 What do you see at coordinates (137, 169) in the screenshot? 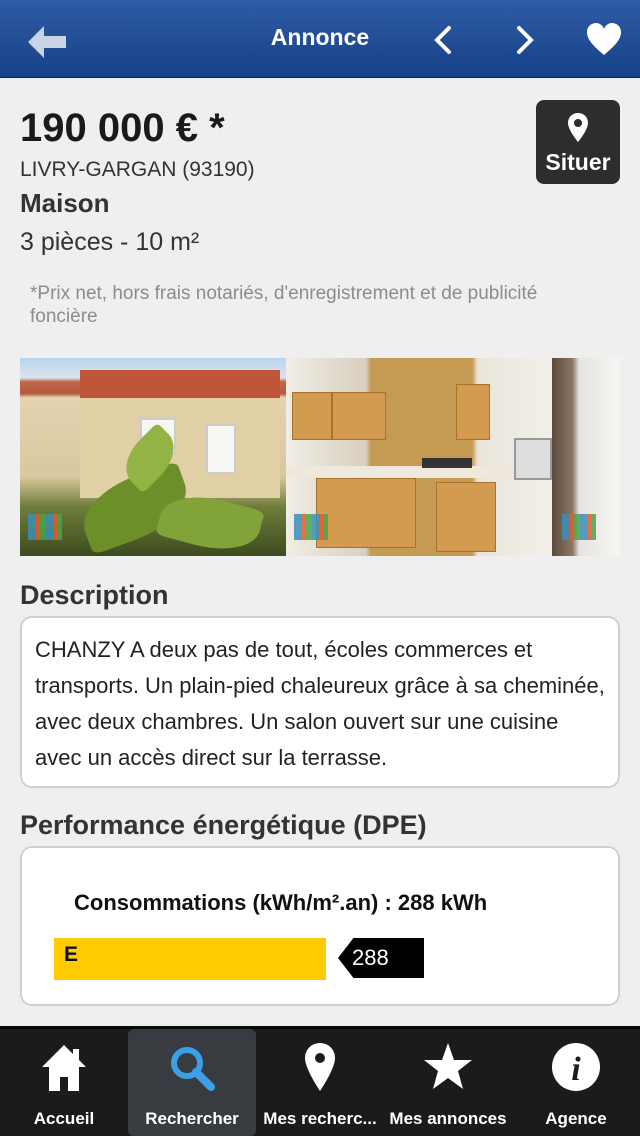
I see `listing-city: LIVRY-GARGAN (93190)` at bounding box center [137, 169].